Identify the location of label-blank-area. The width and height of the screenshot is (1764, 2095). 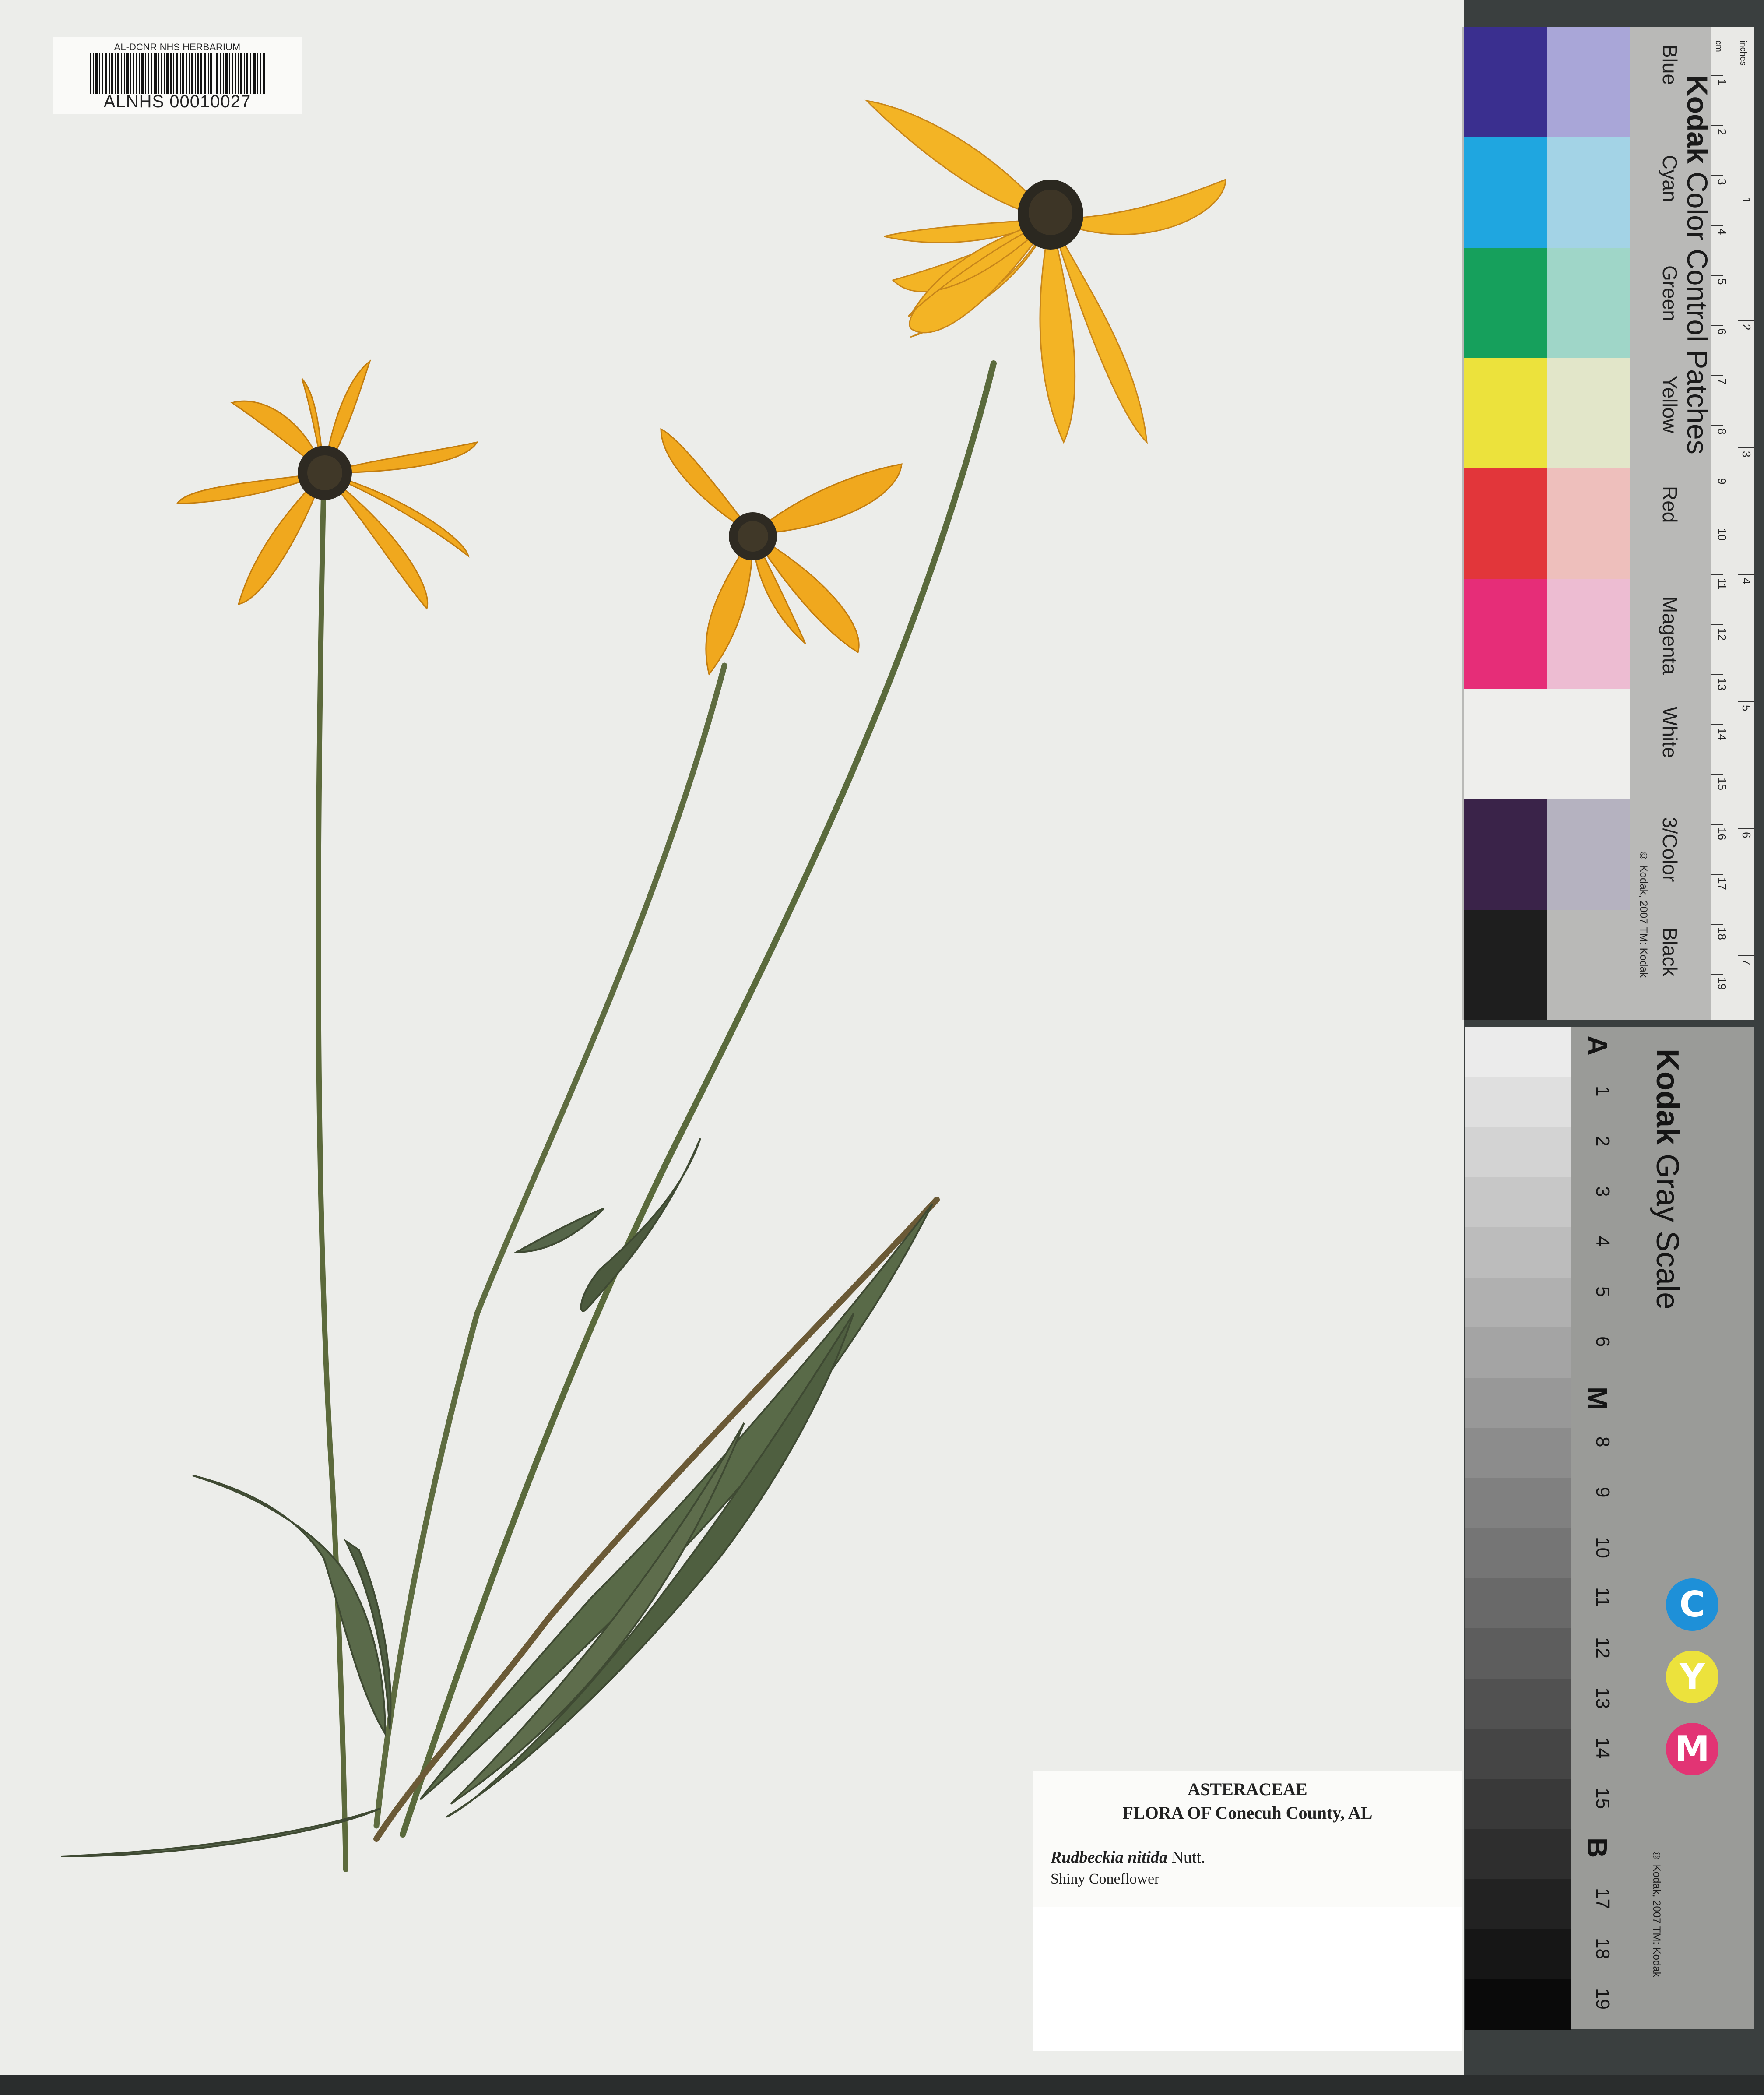
(1247, 1979).